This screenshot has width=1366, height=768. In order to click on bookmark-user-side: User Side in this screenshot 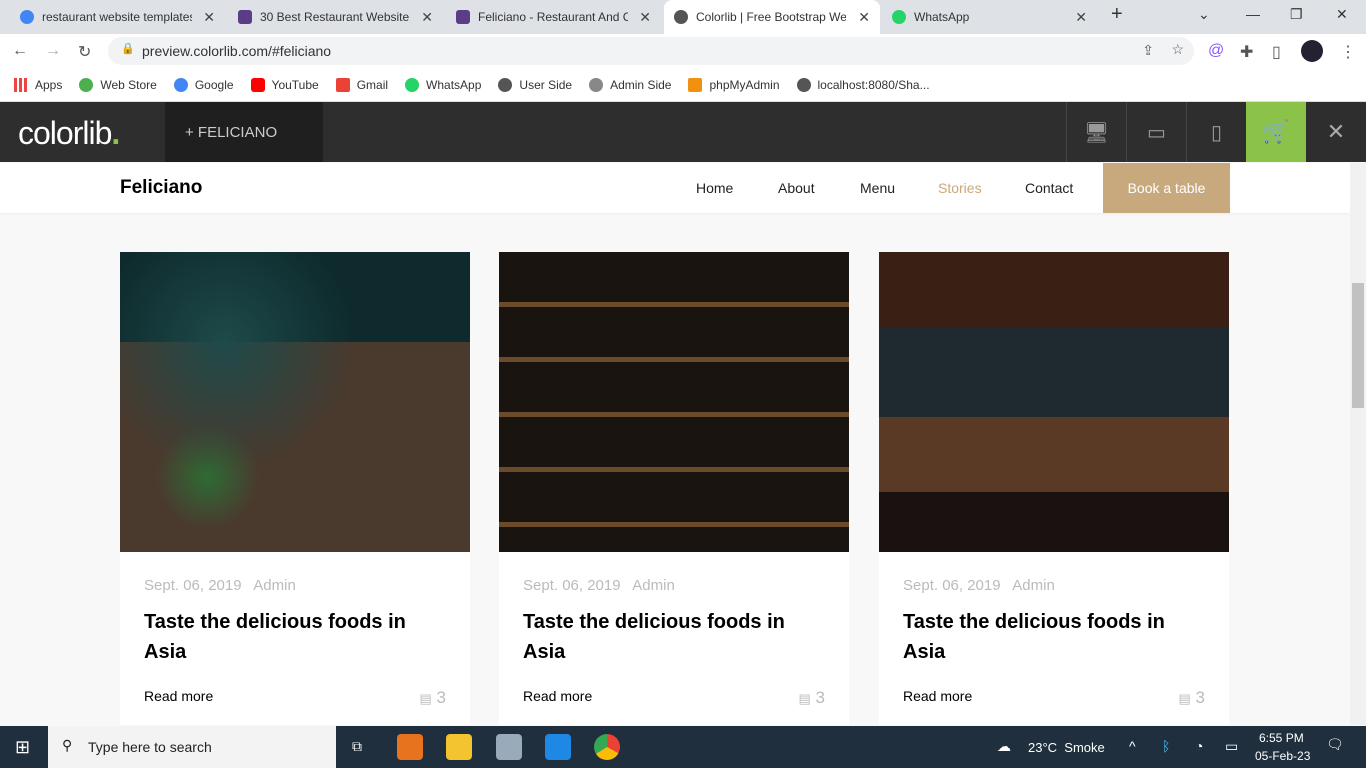, I will do `click(535, 84)`.